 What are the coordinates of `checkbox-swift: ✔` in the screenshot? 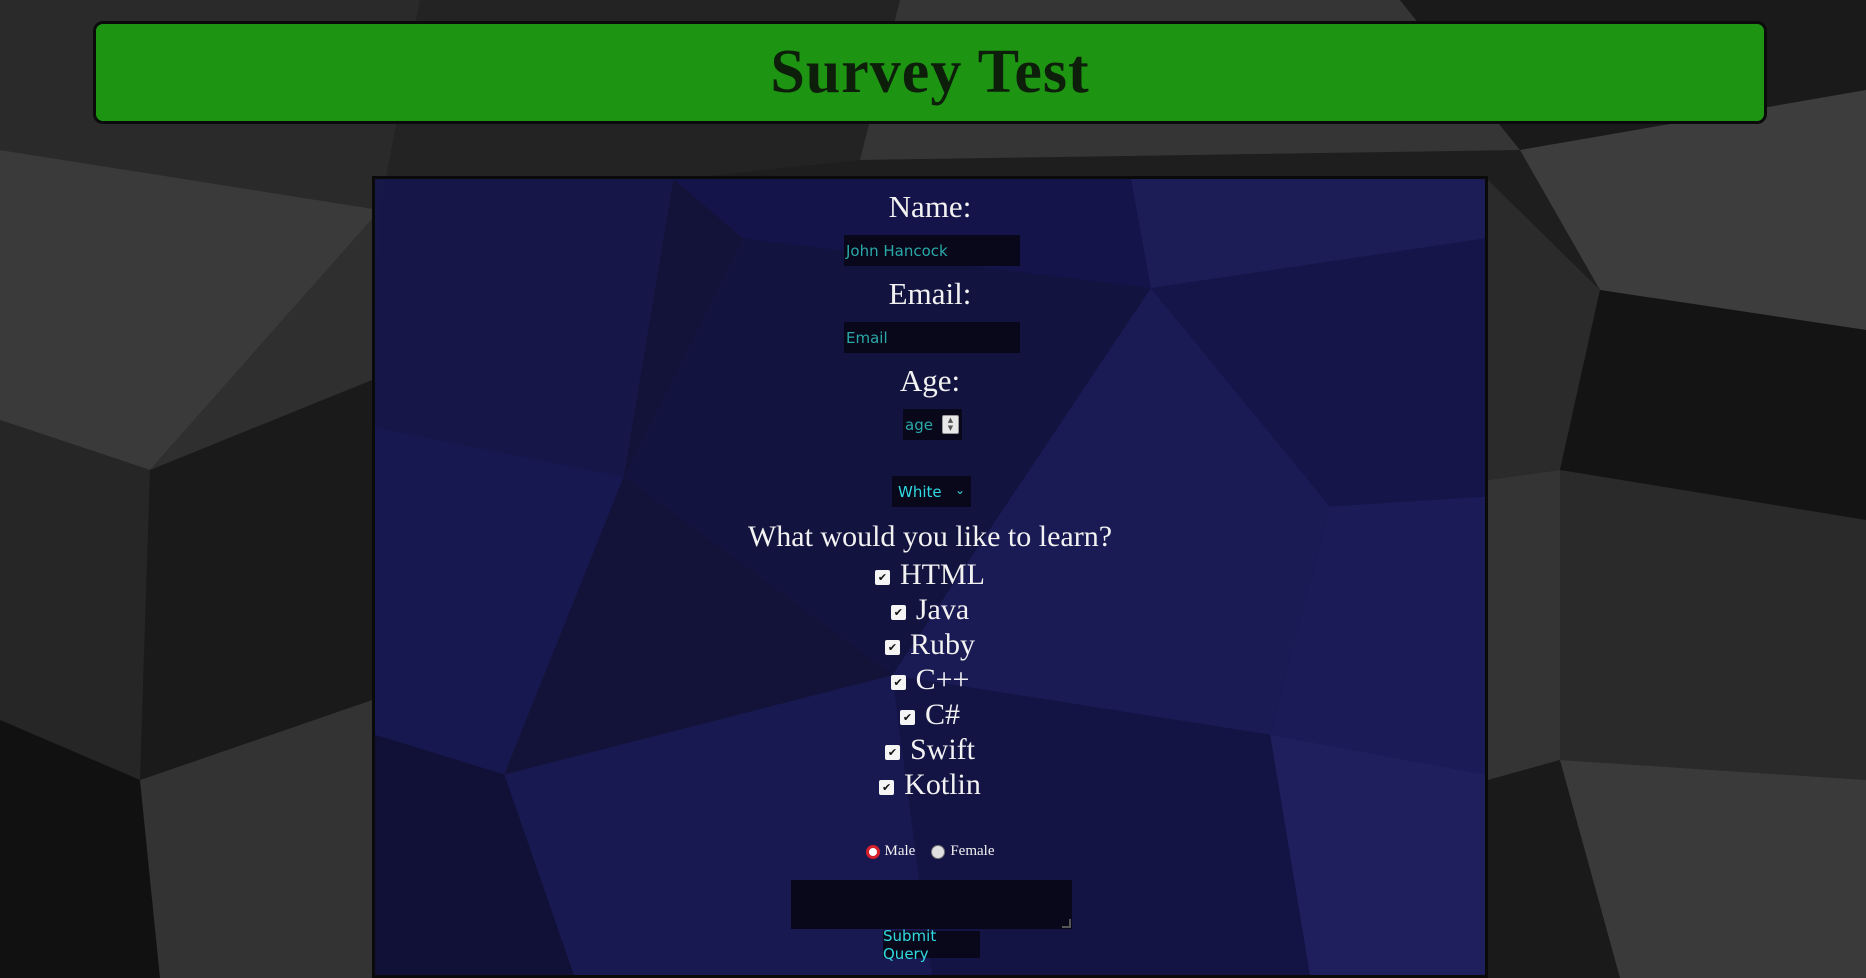 It's located at (892, 752).